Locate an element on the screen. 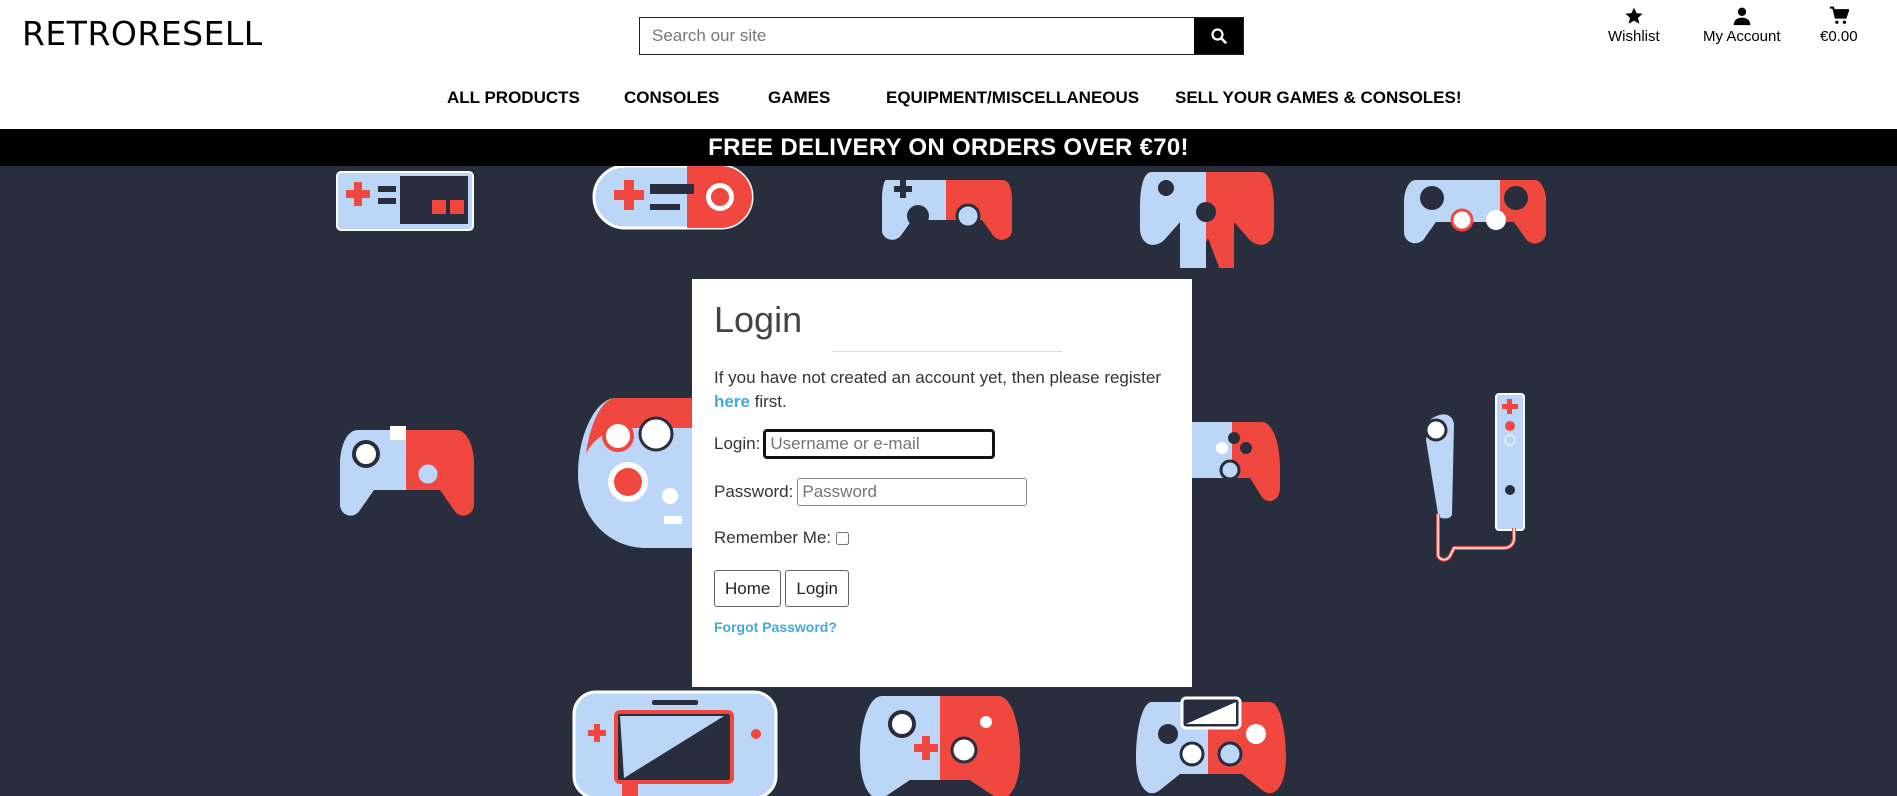 The image size is (1897, 796). search-button is located at coordinates (1218, 36).